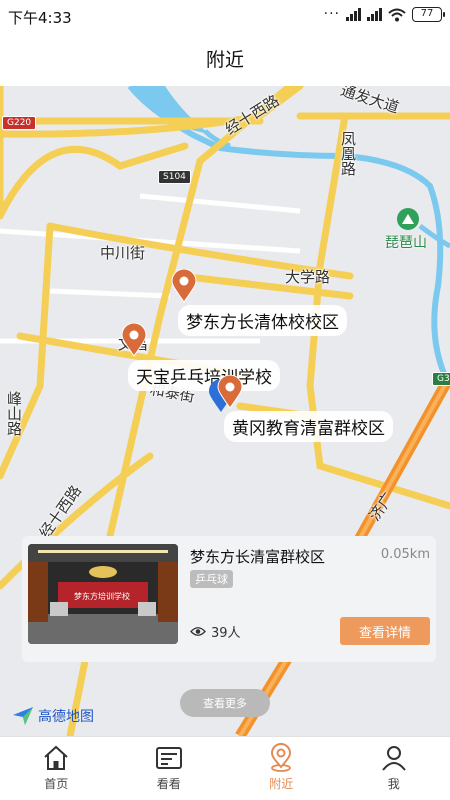 Image resolution: width=450 pixels, height=800 pixels. What do you see at coordinates (397, 14) in the screenshot?
I see `wifi-icon` at bounding box center [397, 14].